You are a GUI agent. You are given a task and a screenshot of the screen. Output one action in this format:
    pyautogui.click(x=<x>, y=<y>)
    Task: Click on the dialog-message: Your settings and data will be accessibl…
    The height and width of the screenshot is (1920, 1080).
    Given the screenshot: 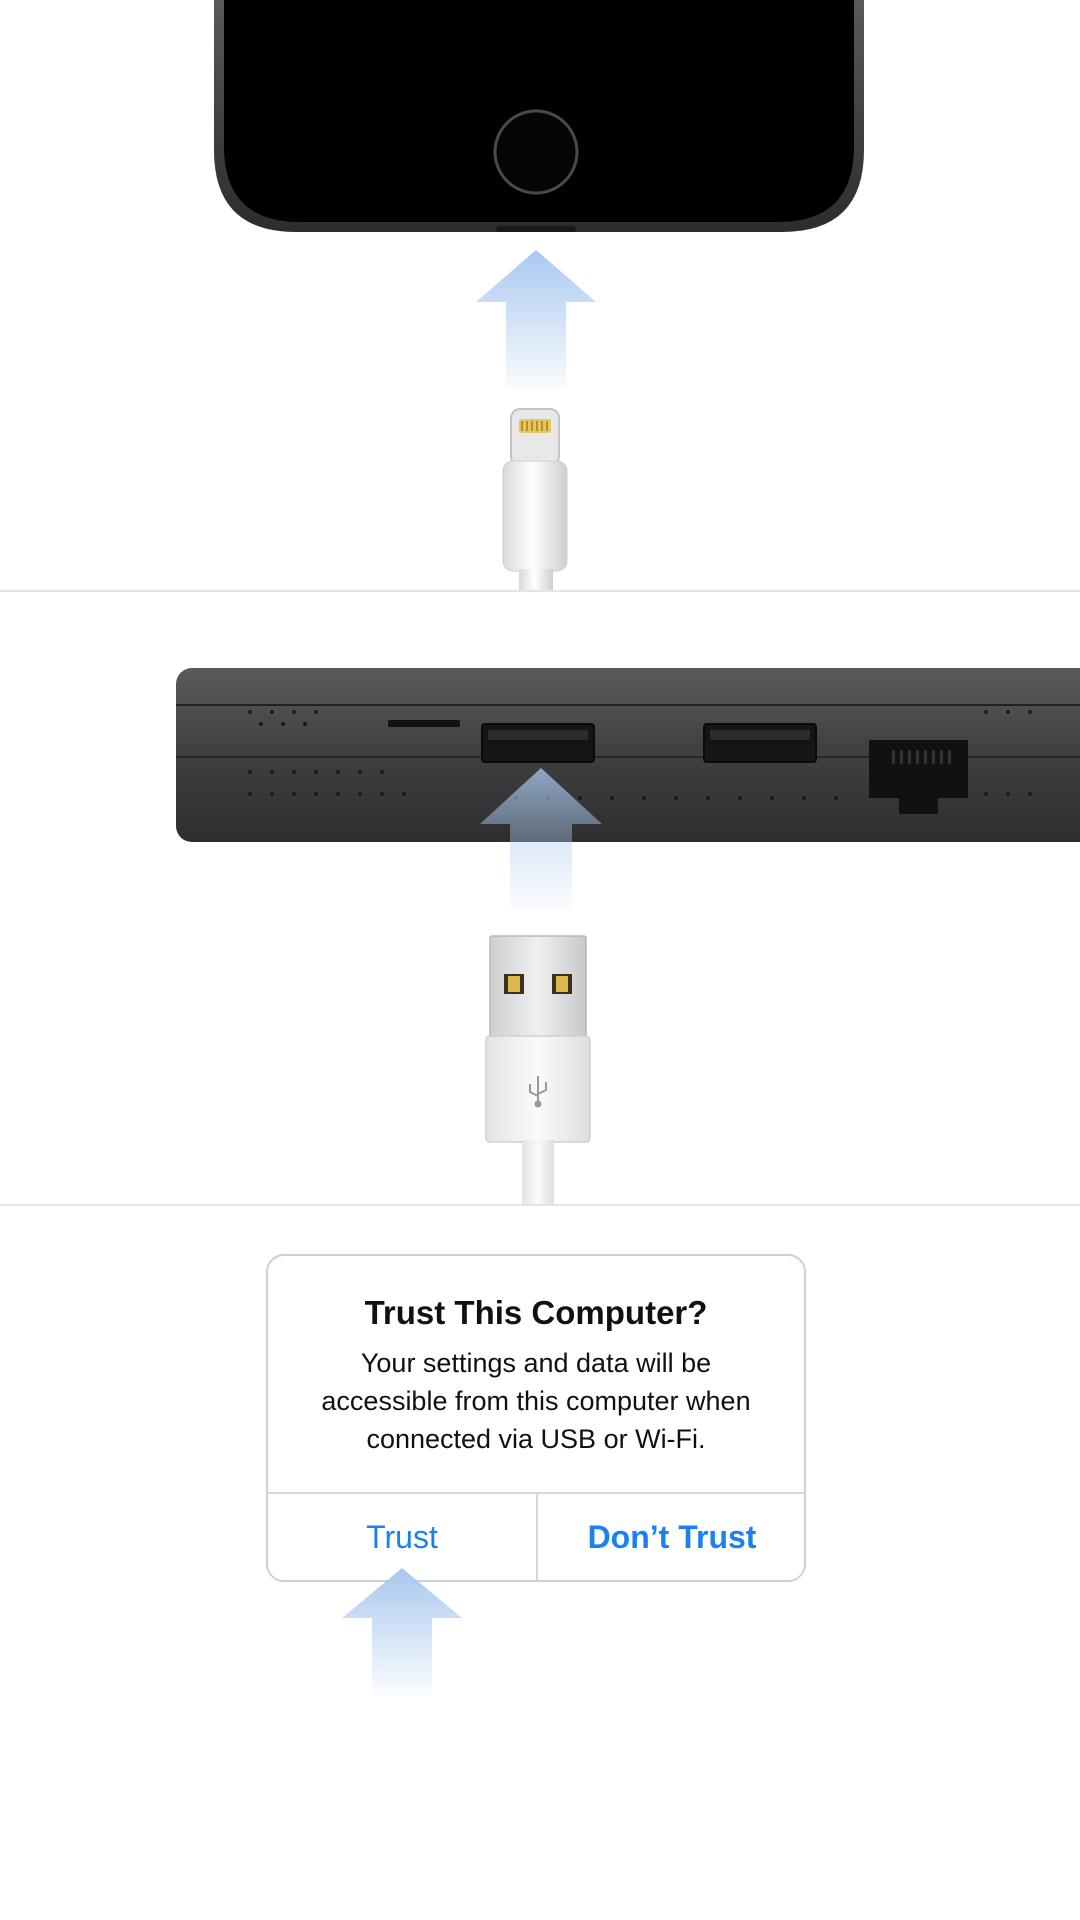 What is the action you would take?
    pyautogui.click(x=536, y=1401)
    